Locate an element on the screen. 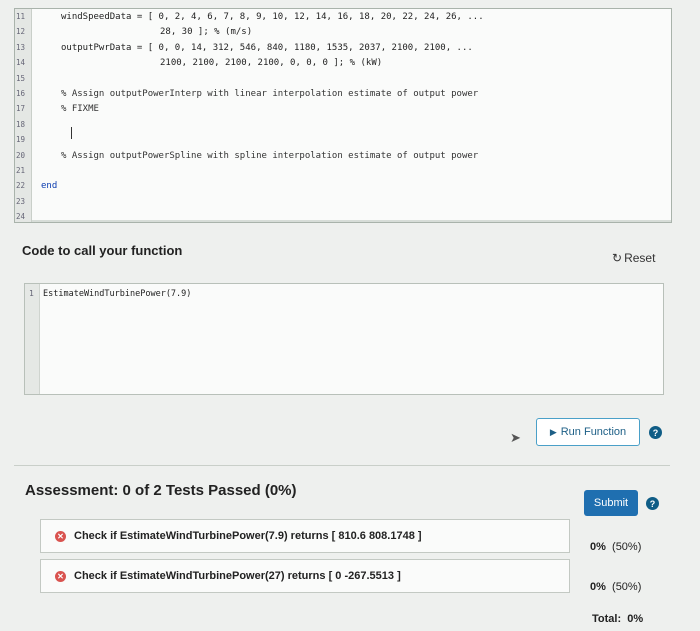  code-line-12: 28, 30 ]; % (m/s) is located at coordinates (206, 32).